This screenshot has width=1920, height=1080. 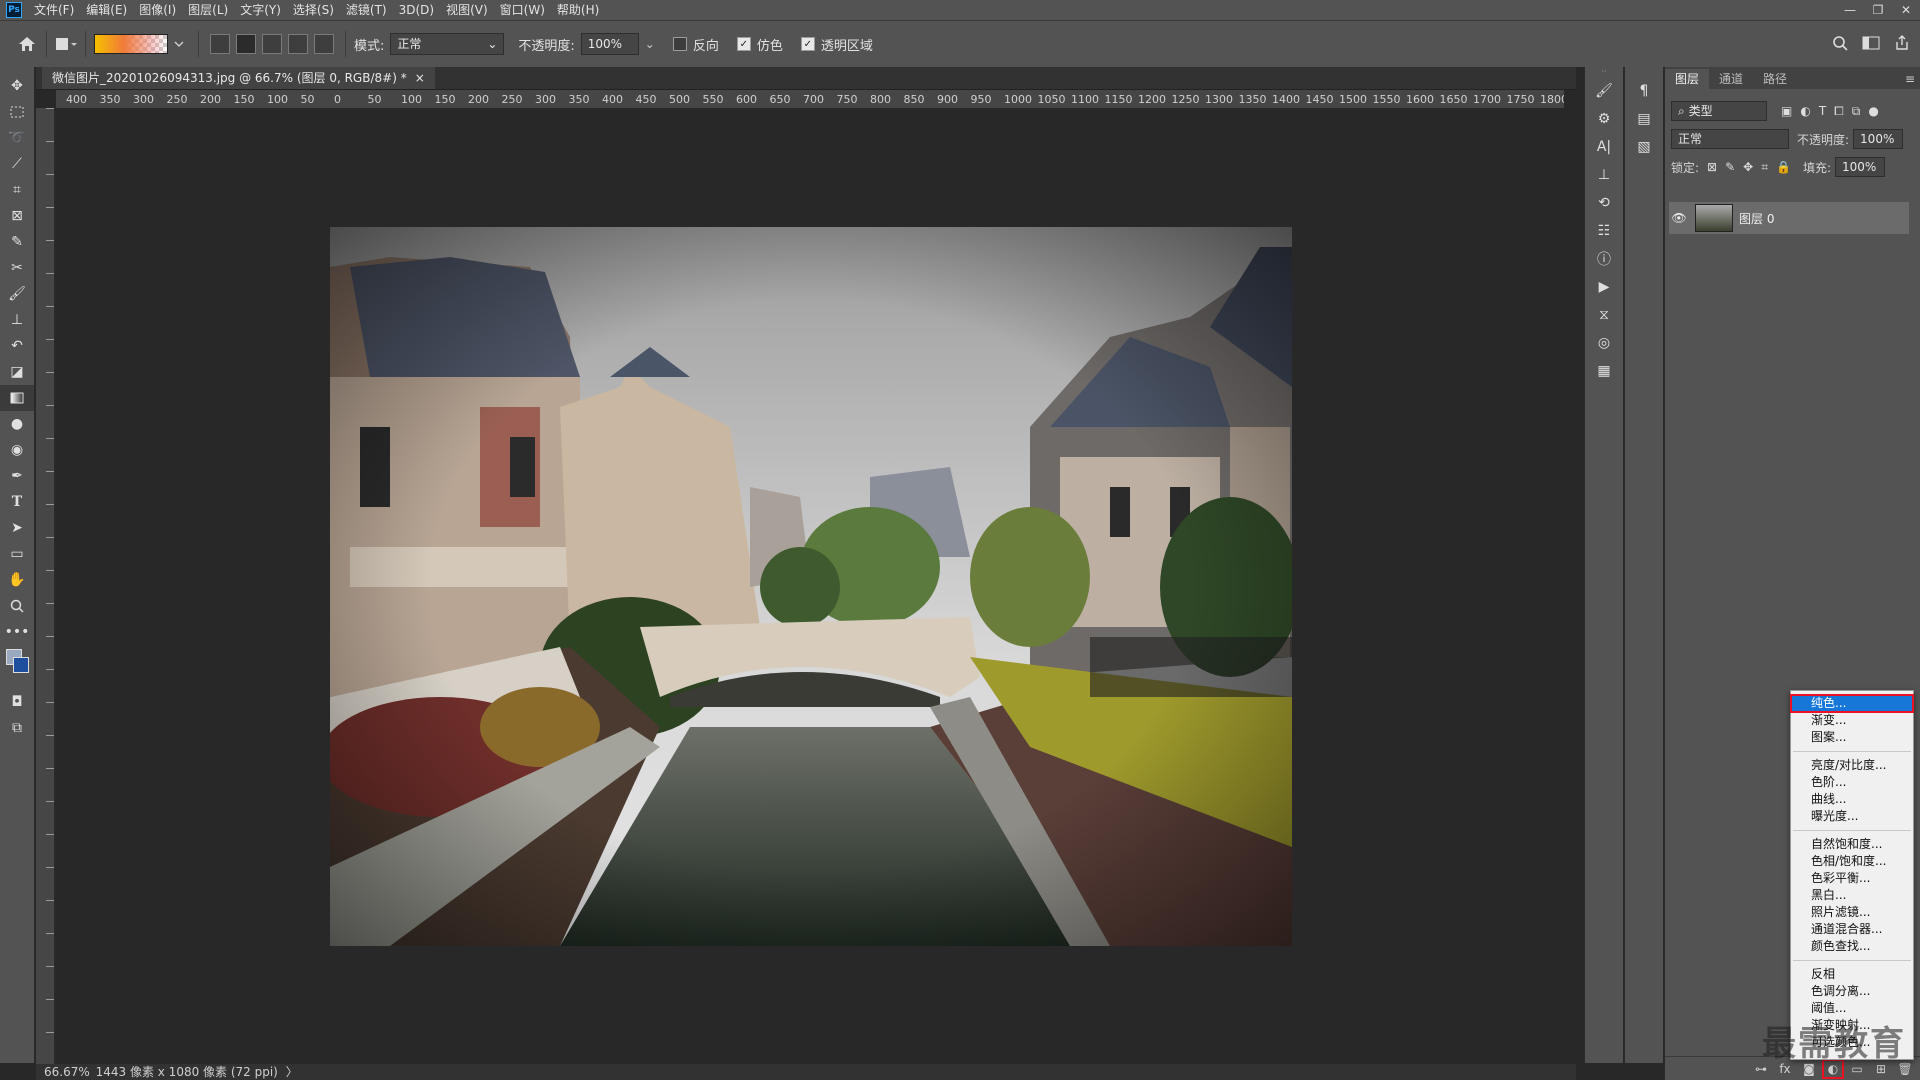 I want to click on layer-filter-select: ⌕ 类型, so click(x=1719, y=111).